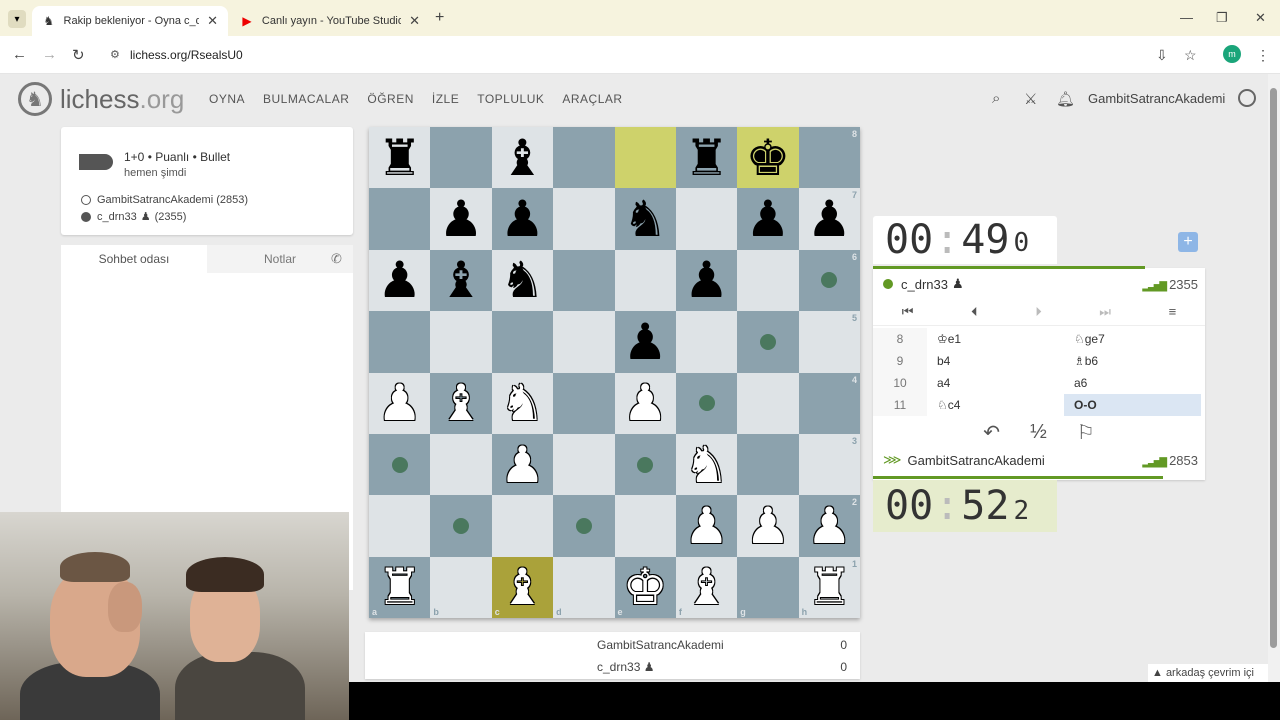  I want to click on friends-online-button: ▲ arkadaş çevrim içi, so click(1208, 673).